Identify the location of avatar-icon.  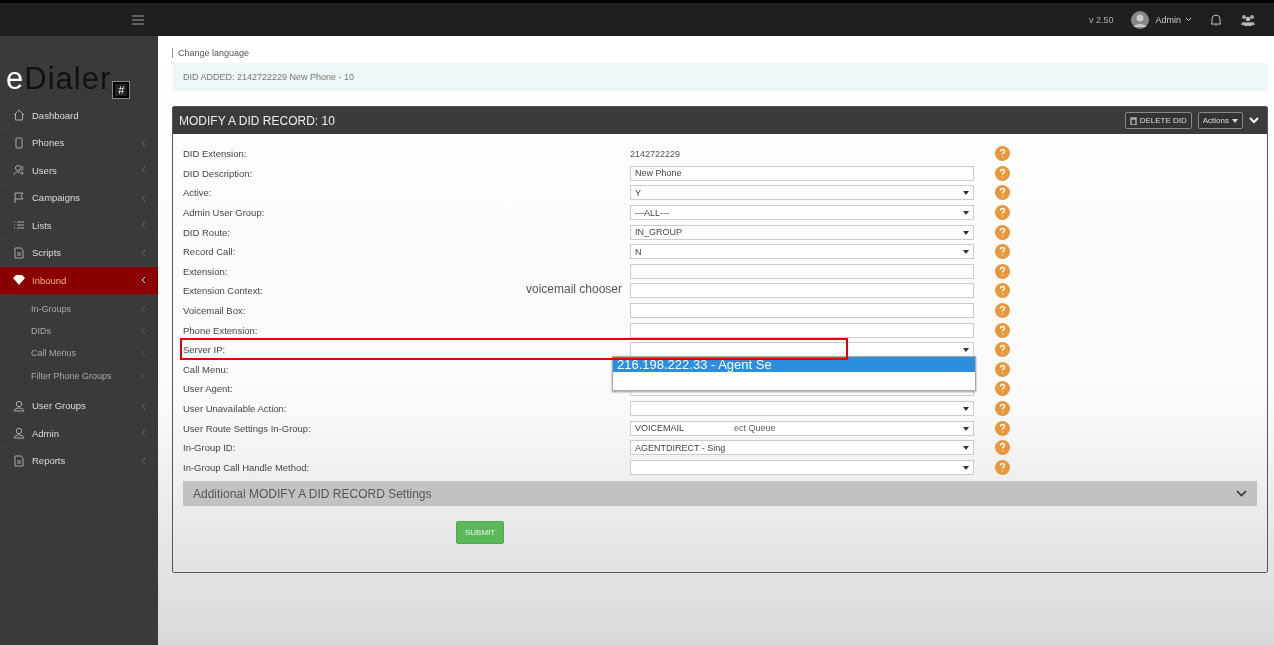
(1140, 19).